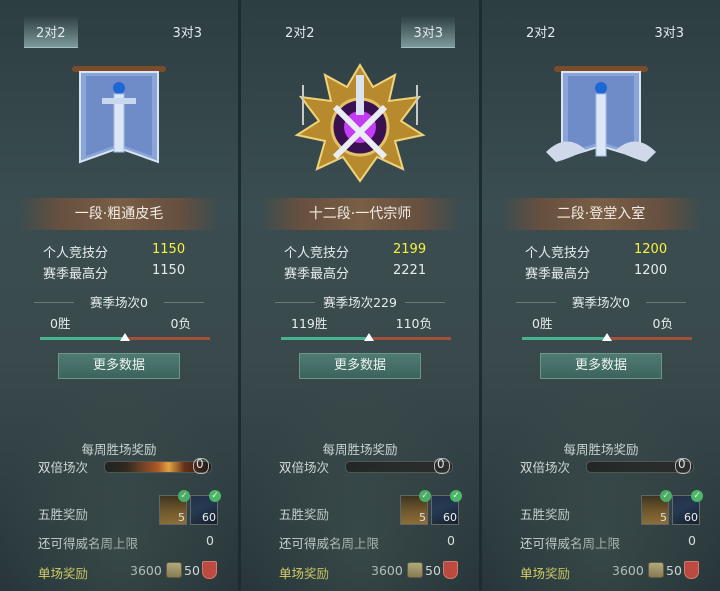 The image size is (720, 591). I want to click on season-best-value: 2221, so click(410, 270).